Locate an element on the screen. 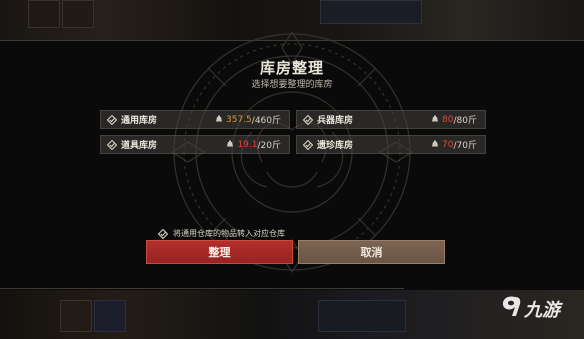 Image resolution: width=584 pixels, height=339 pixels. warehouse-option-weapons: 兵器库房 80/80斤 is located at coordinates (391, 119).